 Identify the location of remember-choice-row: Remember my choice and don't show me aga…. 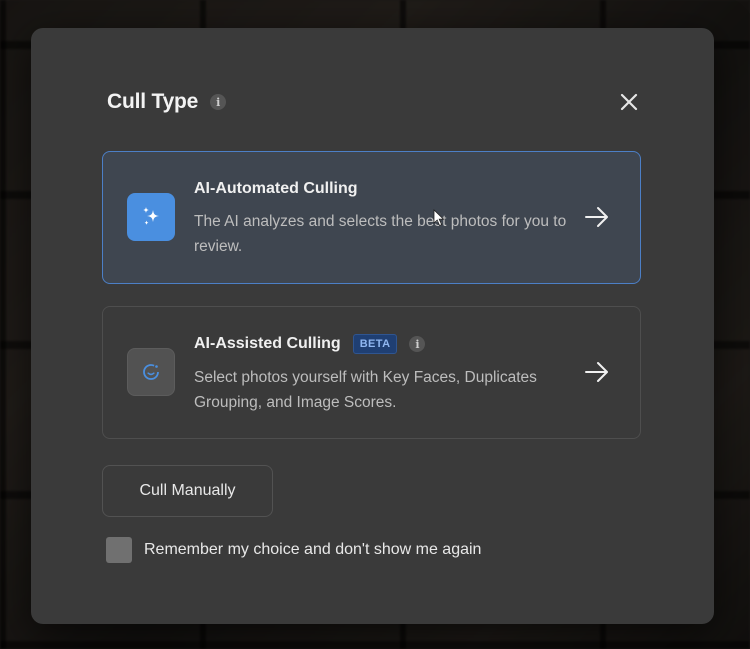
(293, 550).